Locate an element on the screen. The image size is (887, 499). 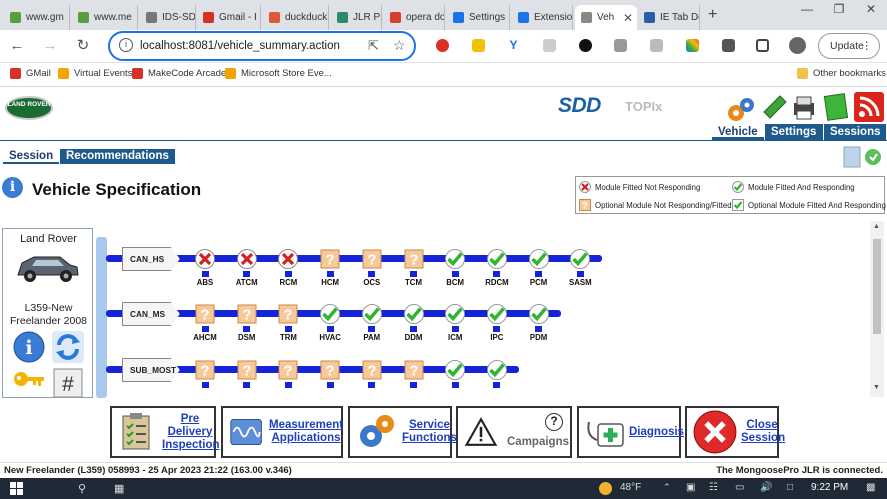
module-label: SASM is located at coordinates (580, 282).